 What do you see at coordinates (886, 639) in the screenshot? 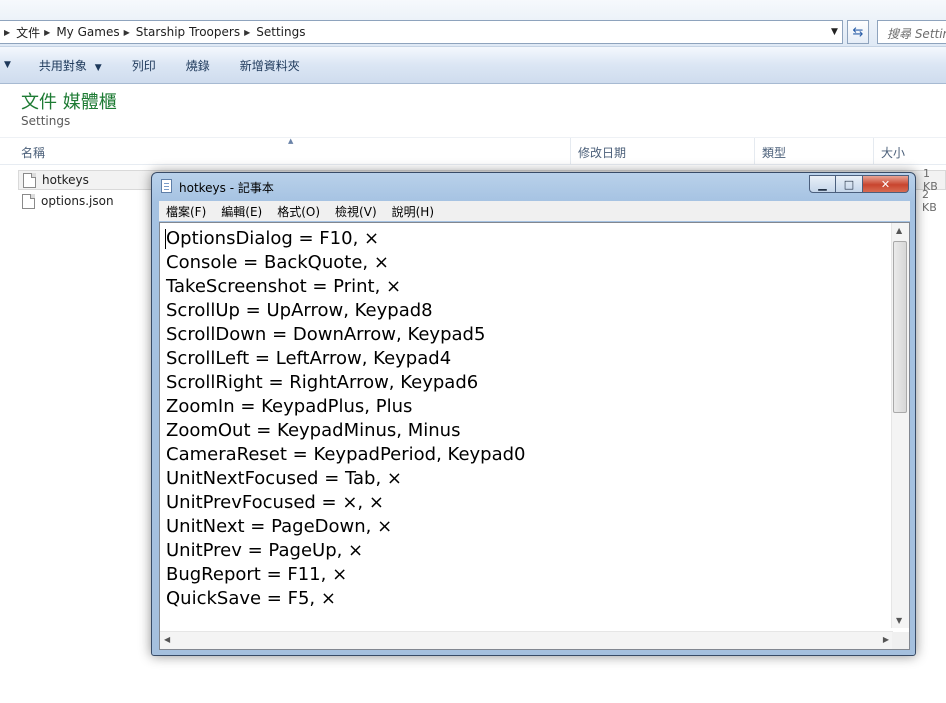
I see `scroll-right-icon: ▶` at bounding box center [886, 639].